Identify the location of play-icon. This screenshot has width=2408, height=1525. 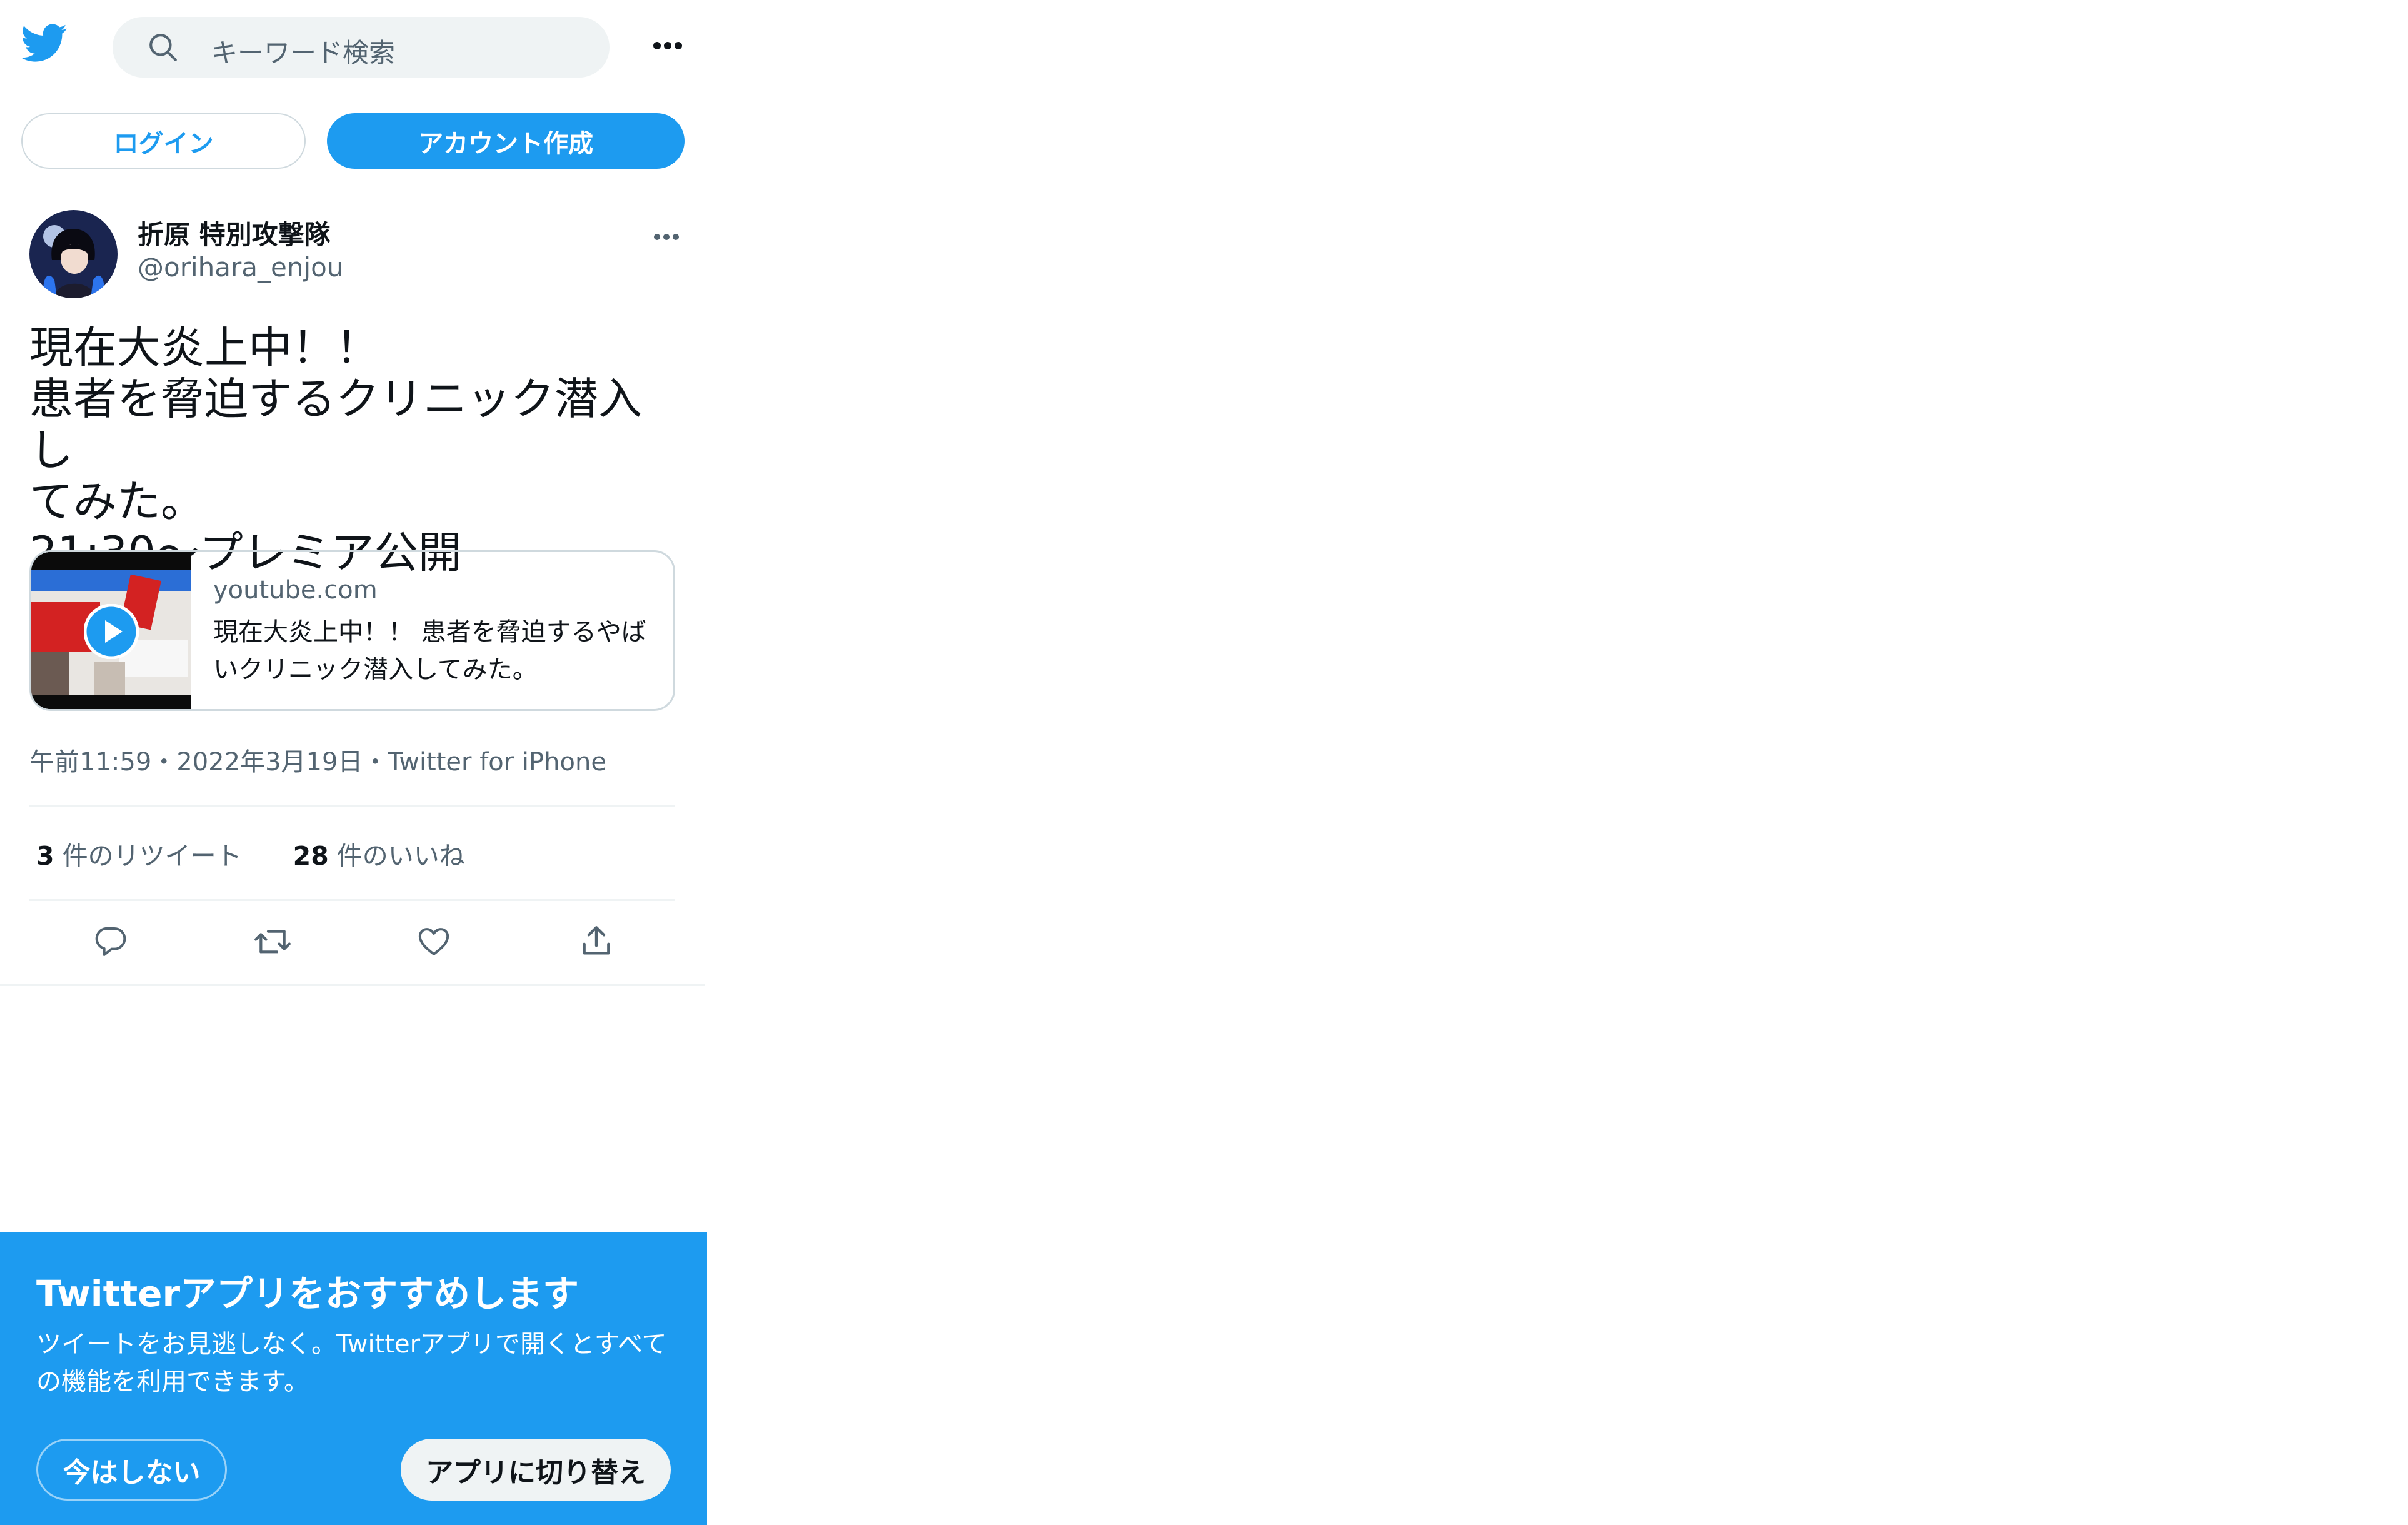
(111, 631).